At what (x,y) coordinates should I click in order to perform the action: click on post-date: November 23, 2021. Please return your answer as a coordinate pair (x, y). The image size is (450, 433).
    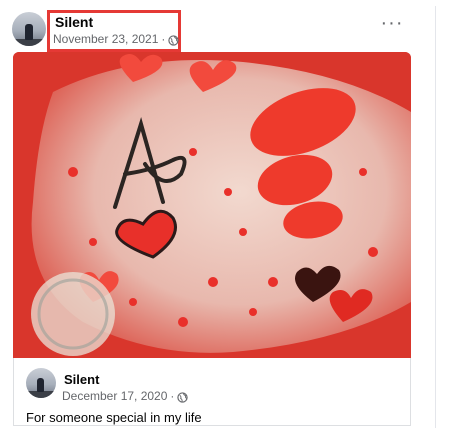
    Looking at the image, I should click on (105, 39).